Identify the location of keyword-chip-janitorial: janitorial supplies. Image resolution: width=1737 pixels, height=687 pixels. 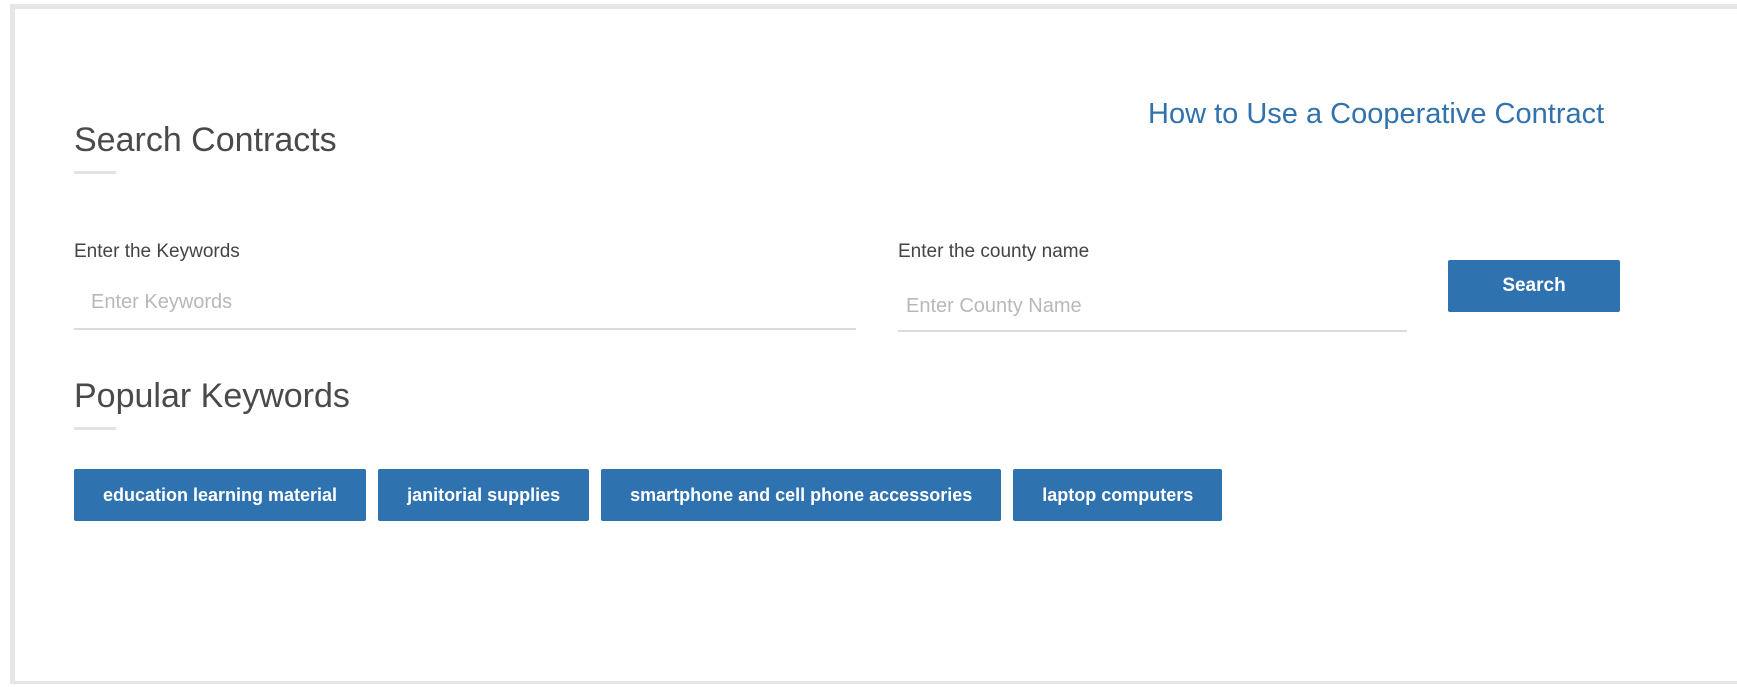
(484, 495).